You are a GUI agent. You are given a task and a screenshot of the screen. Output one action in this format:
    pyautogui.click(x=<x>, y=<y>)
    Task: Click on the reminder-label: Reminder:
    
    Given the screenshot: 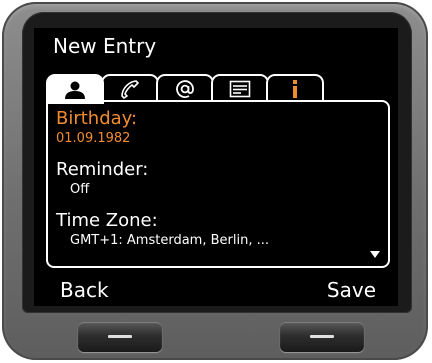 What is the action you would take?
    pyautogui.click(x=102, y=169)
    